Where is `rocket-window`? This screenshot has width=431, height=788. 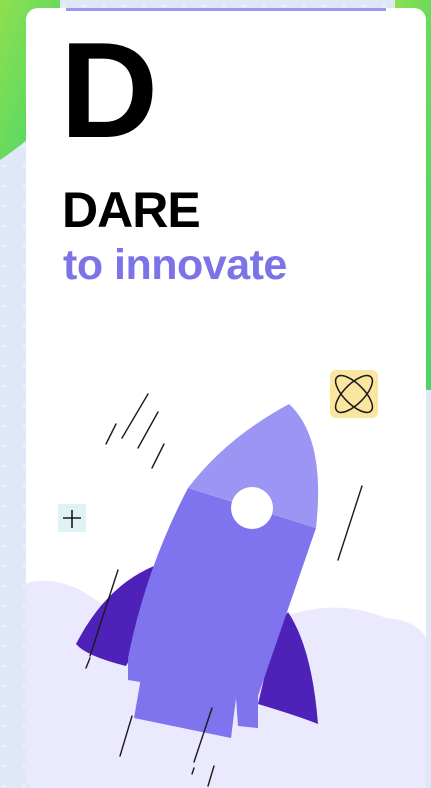 rocket-window is located at coordinates (252, 508).